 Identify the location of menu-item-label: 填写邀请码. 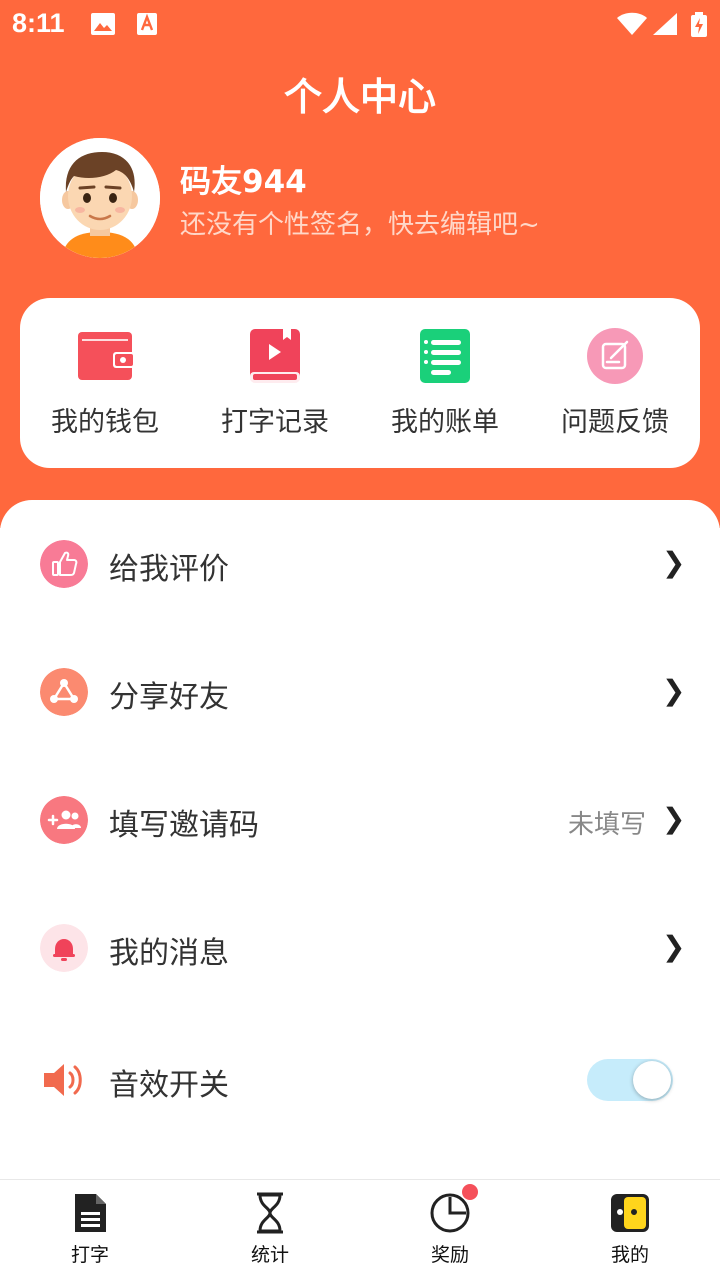
(184, 825).